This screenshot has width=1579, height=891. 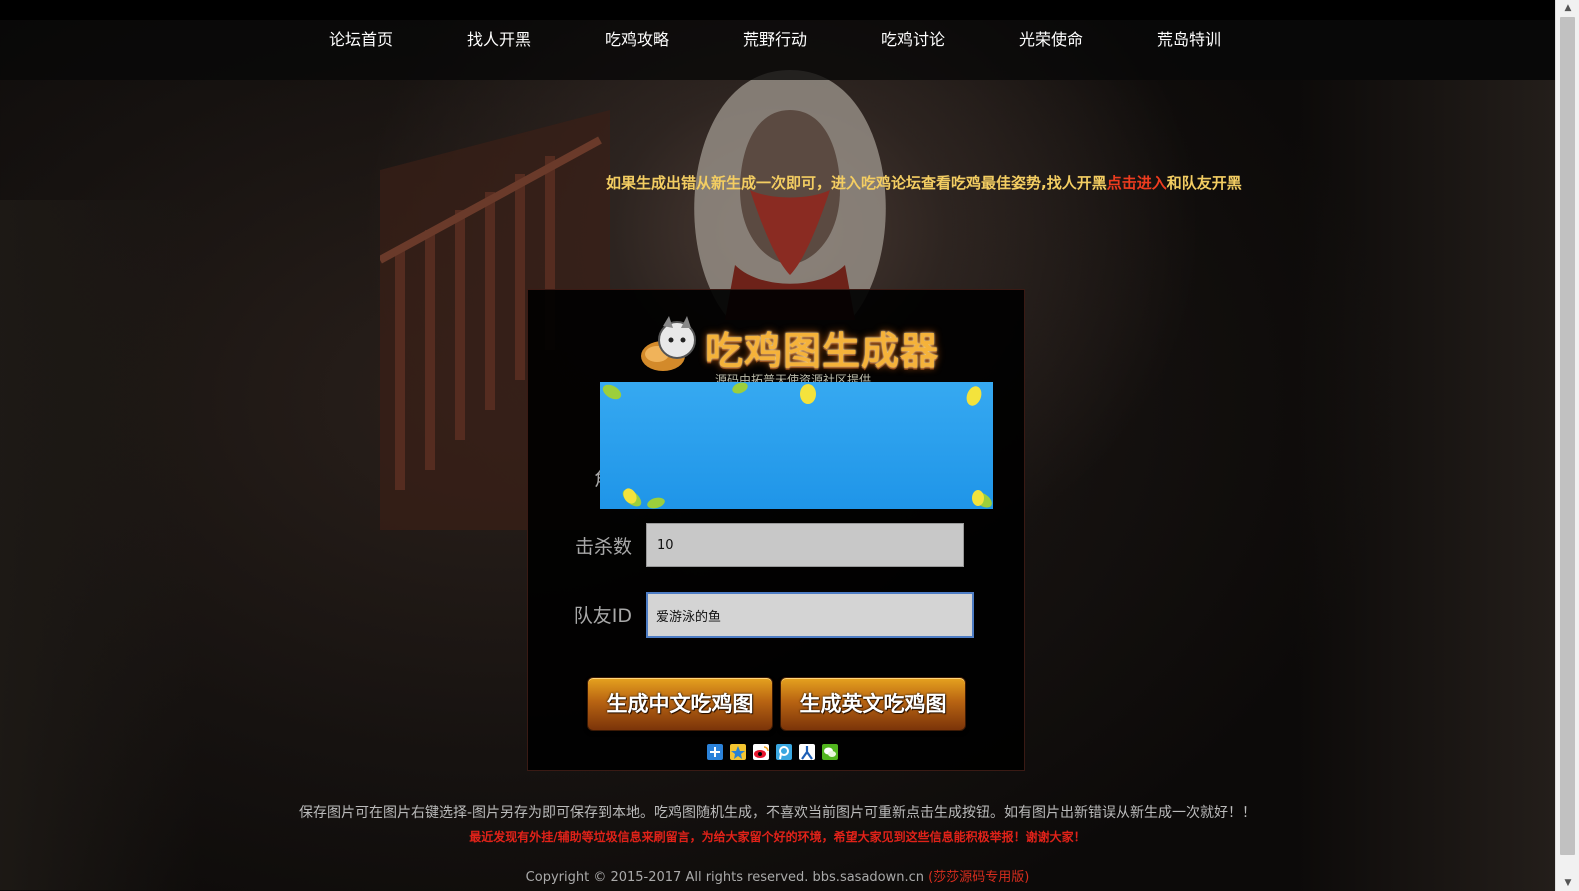 What do you see at coordinates (775, 40) in the screenshot?
I see `nav-item-knives-out: 荒野行动` at bounding box center [775, 40].